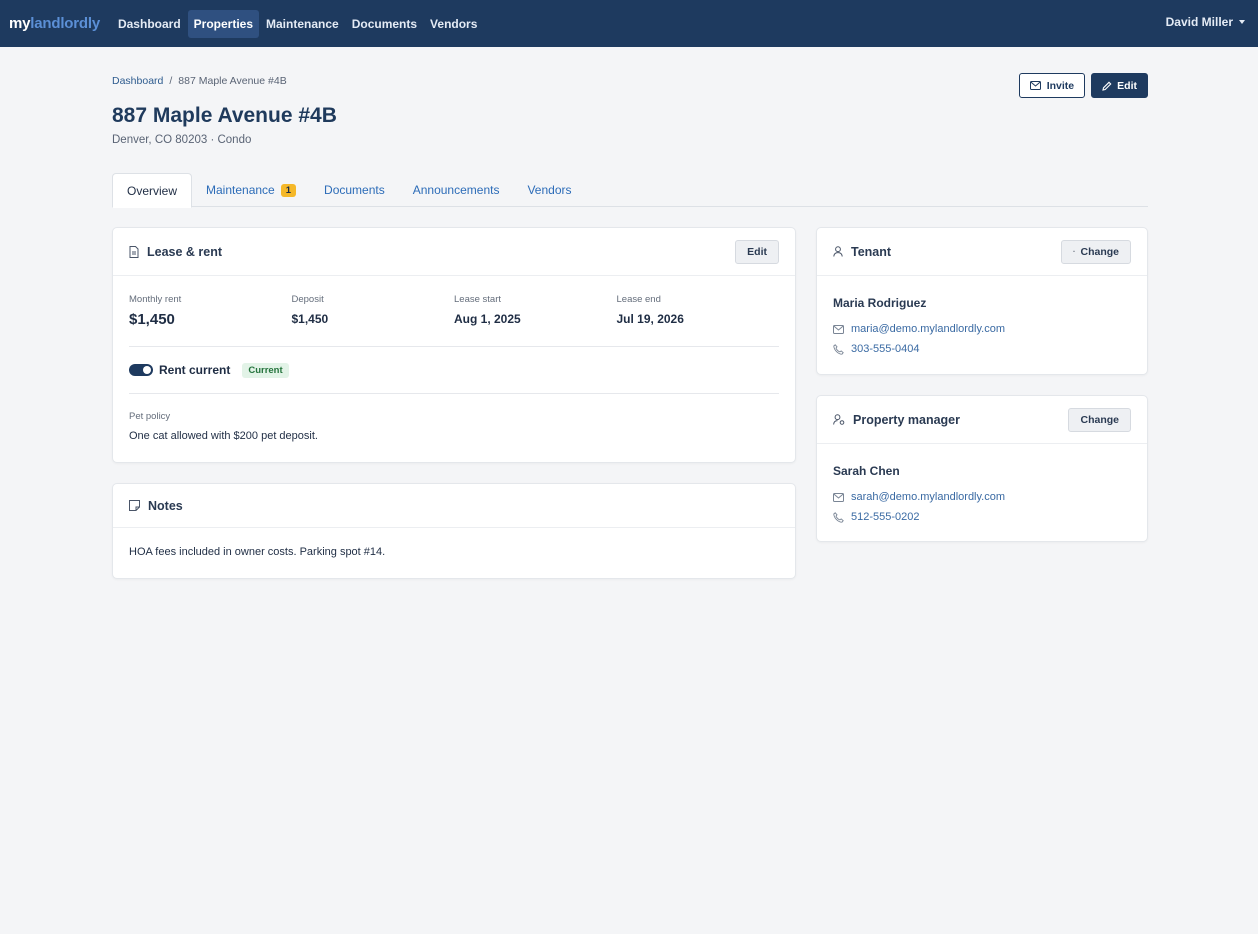 This screenshot has width=1258, height=934. What do you see at coordinates (134, 505) in the screenshot?
I see `sticky-note-icon` at bounding box center [134, 505].